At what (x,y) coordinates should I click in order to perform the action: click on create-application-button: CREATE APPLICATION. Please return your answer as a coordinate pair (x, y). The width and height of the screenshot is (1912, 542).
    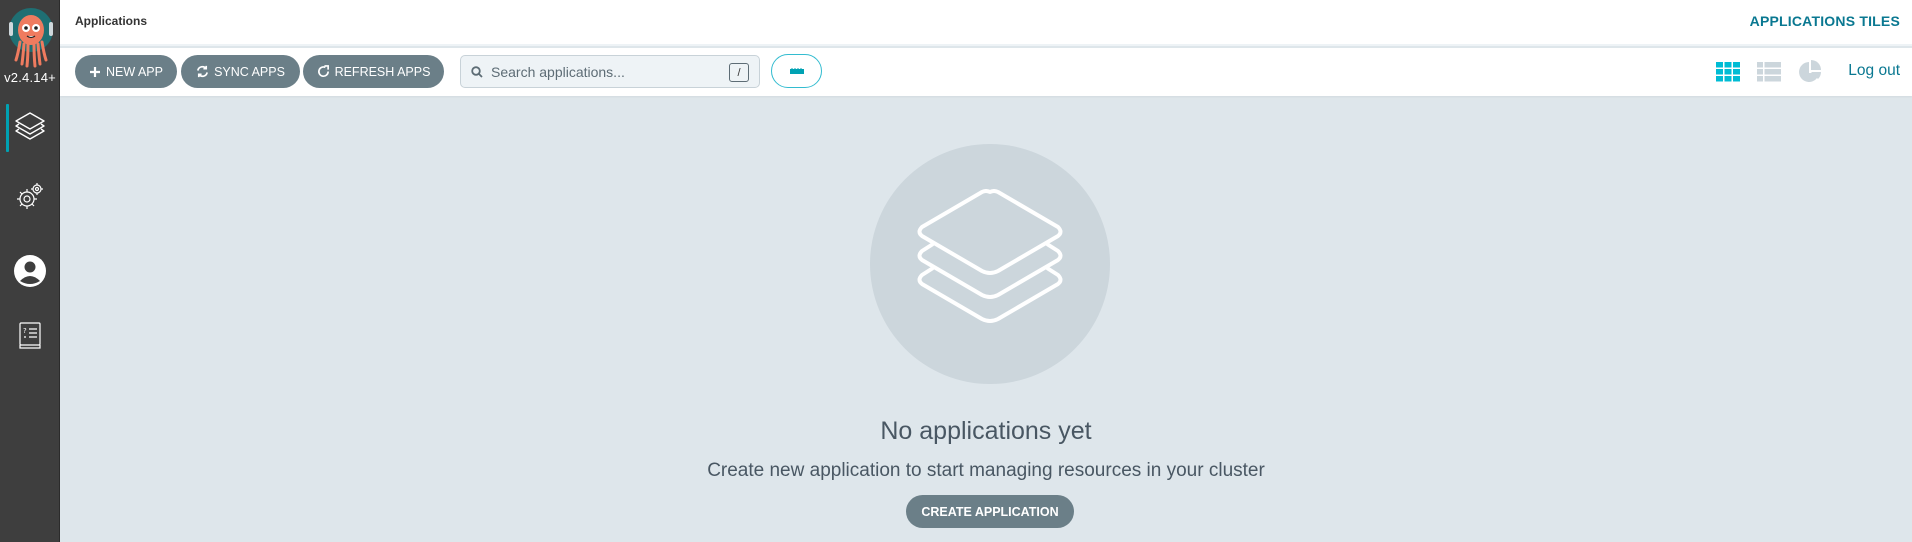
    Looking at the image, I should click on (990, 511).